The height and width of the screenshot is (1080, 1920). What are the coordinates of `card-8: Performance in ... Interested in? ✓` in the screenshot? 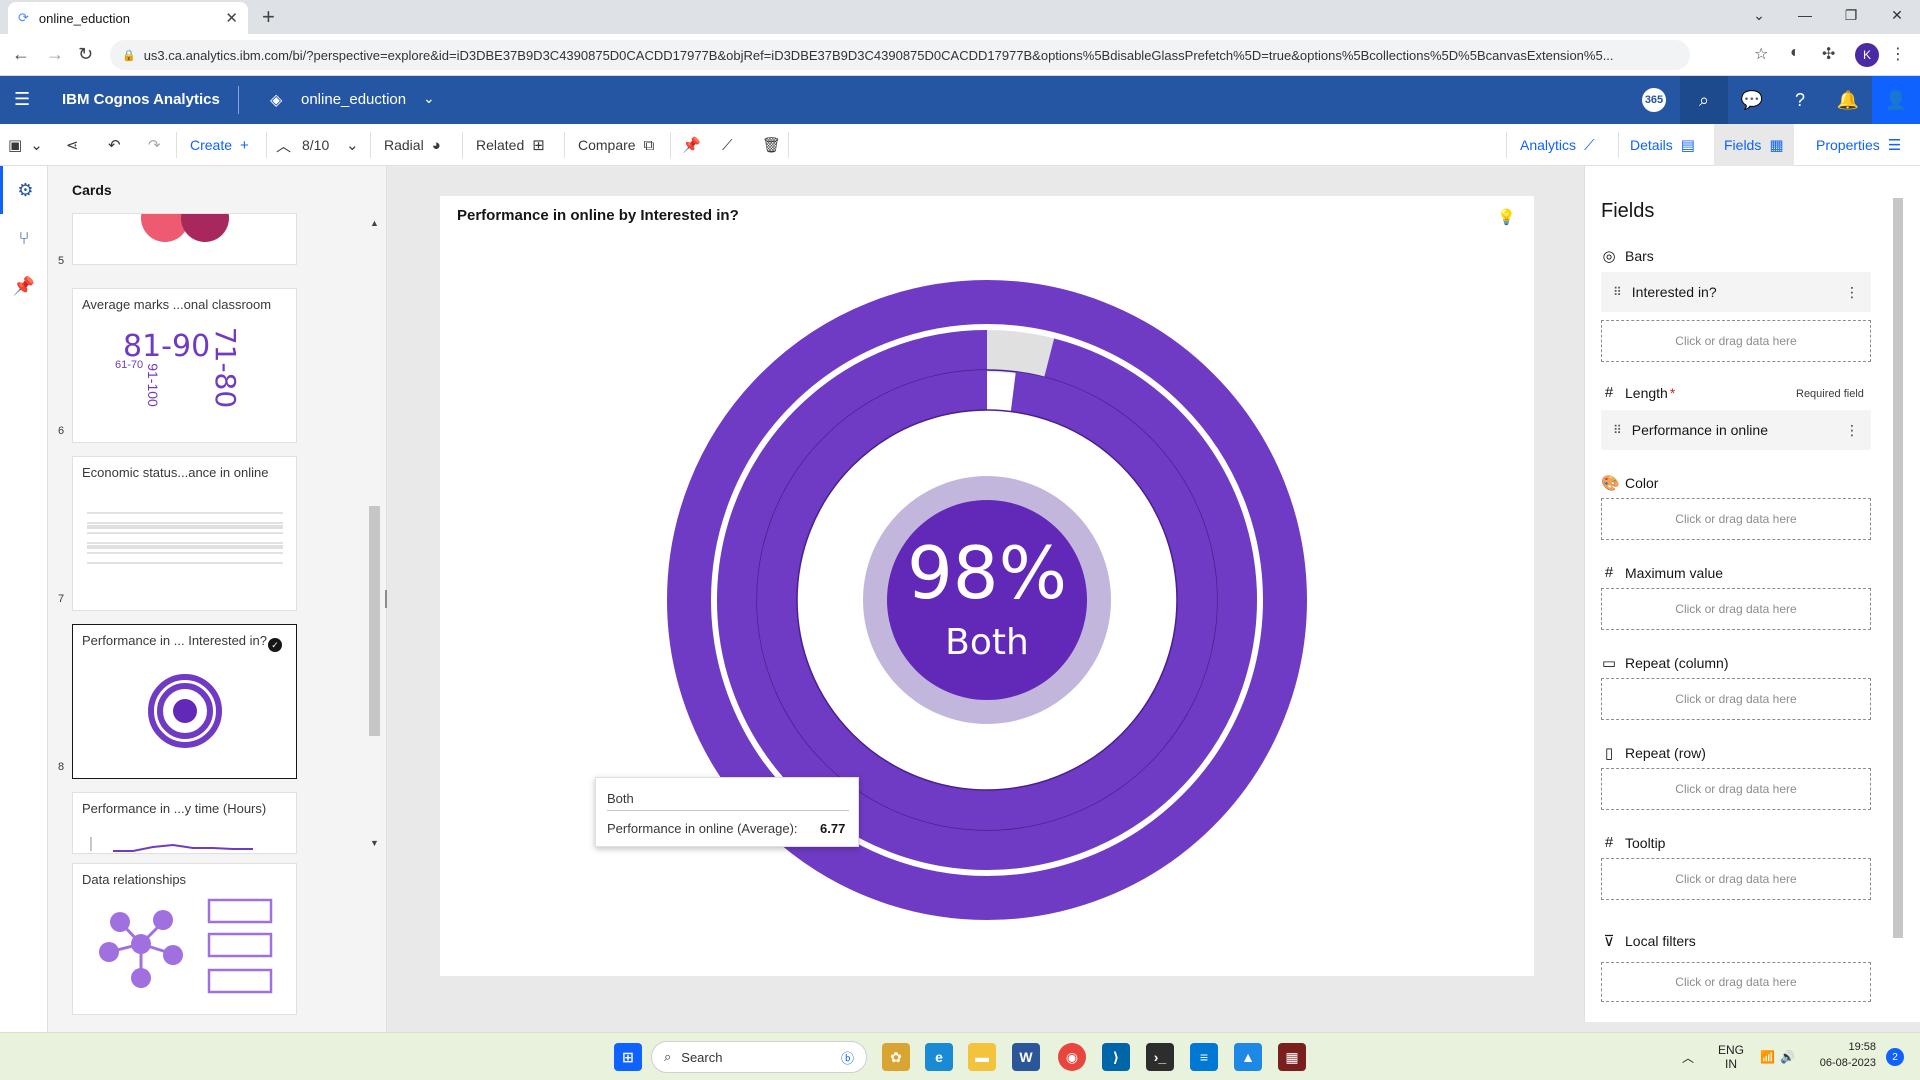 It's located at (184, 701).